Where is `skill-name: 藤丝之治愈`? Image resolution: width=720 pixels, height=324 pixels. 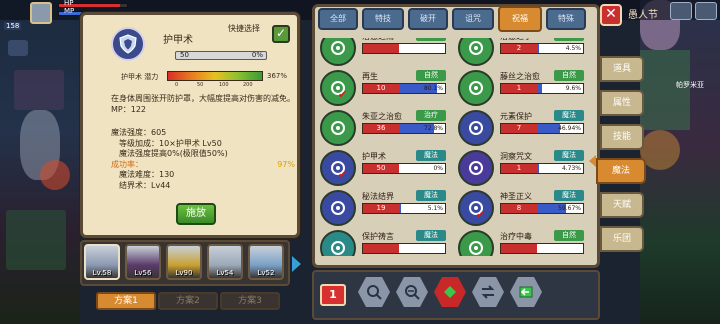
skill-name: 藤丝之治愈 is located at coordinates (520, 76).